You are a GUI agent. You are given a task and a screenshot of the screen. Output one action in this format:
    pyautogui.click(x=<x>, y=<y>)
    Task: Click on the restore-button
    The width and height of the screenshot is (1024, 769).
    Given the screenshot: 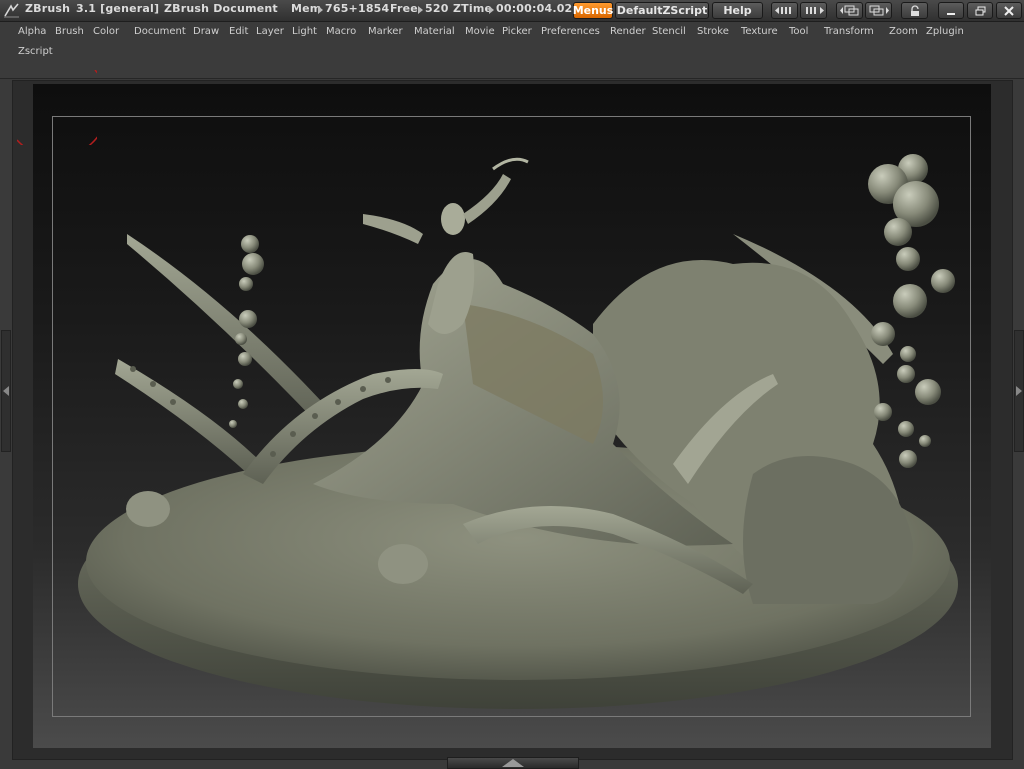 What is the action you would take?
    pyautogui.click(x=980, y=10)
    